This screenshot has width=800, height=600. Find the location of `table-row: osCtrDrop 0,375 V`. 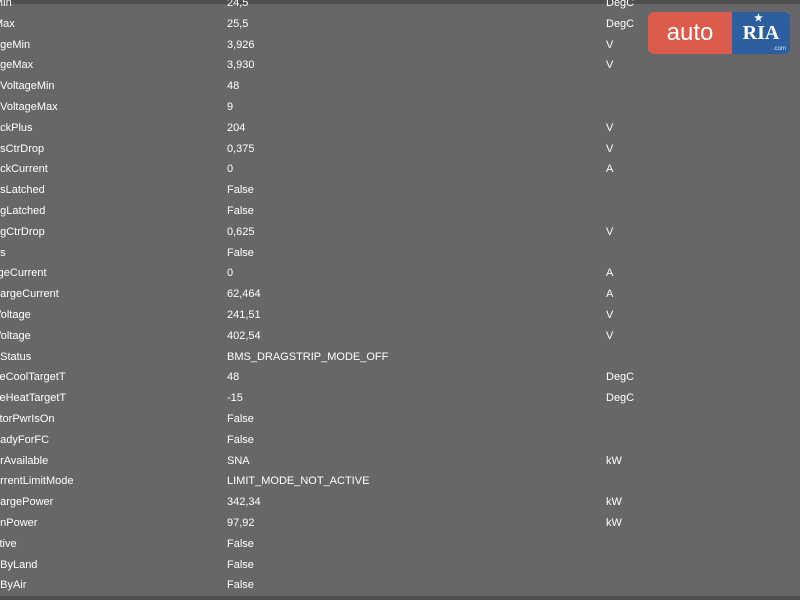

table-row: osCtrDrop 0,375 V is located at coordinates (400, 149).